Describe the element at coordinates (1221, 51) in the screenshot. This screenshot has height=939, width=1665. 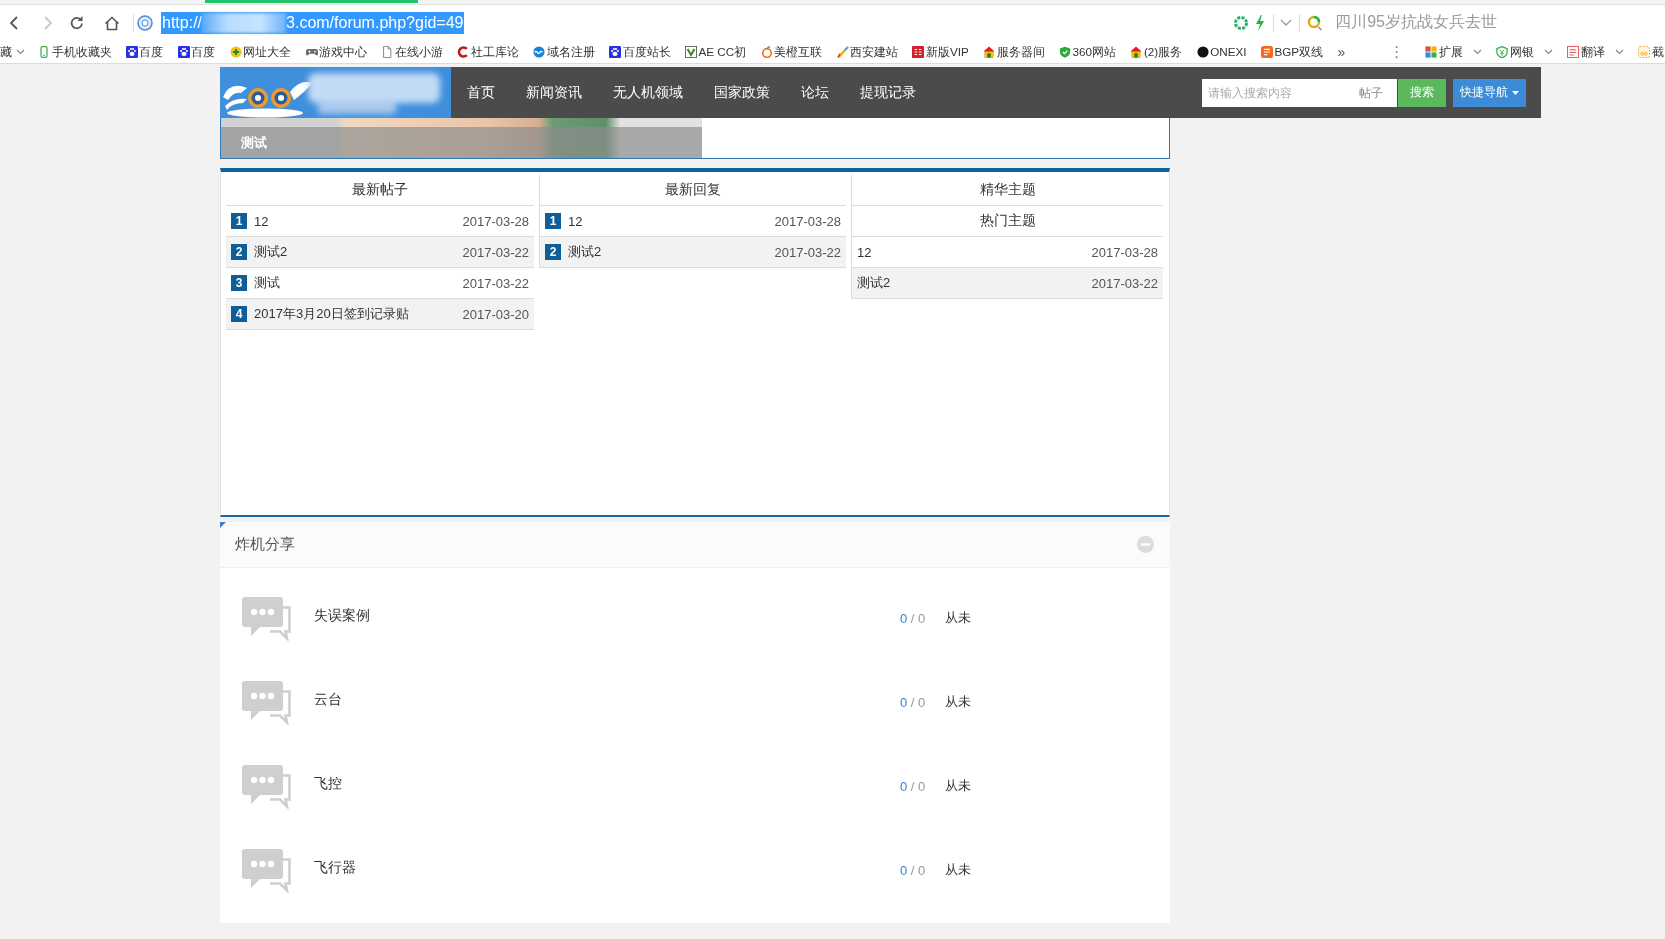
I see `bookmark-link: ONEXI` at that location.